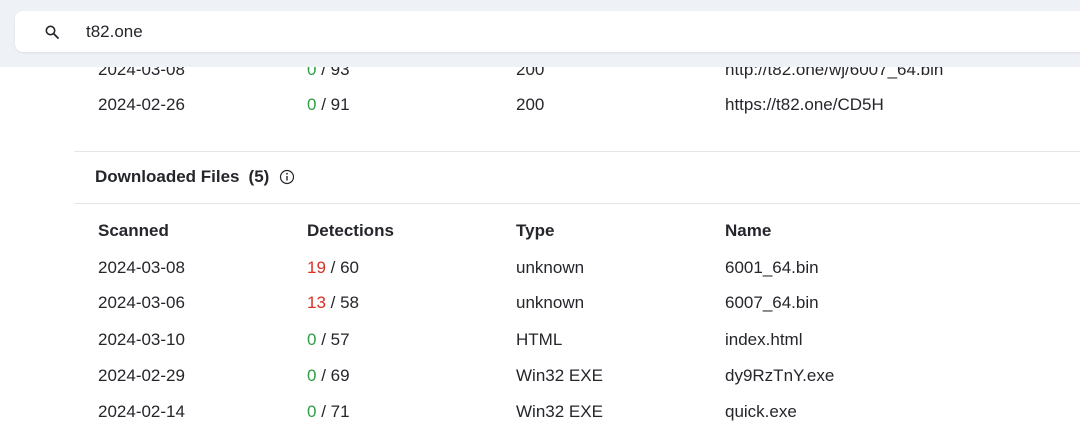 The width and height of the screenshot is (1080, 431). What do you see at coordinates (530, 104) in the screenshot?
I see `url-status: 200` at bounding box center [530, 104].